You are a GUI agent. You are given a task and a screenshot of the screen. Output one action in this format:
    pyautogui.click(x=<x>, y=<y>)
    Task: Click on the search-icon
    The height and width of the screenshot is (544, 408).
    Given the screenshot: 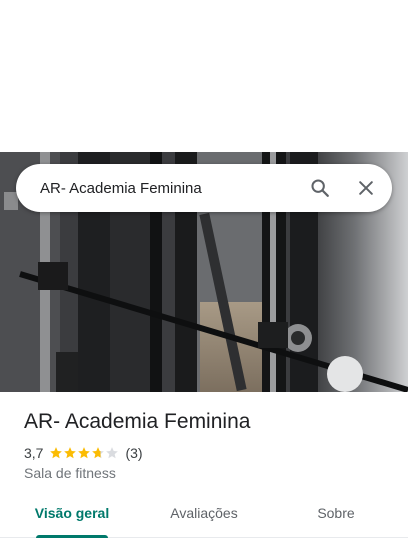 What is the action you would take?
    pyautogui.click(x=320, y=188)
    